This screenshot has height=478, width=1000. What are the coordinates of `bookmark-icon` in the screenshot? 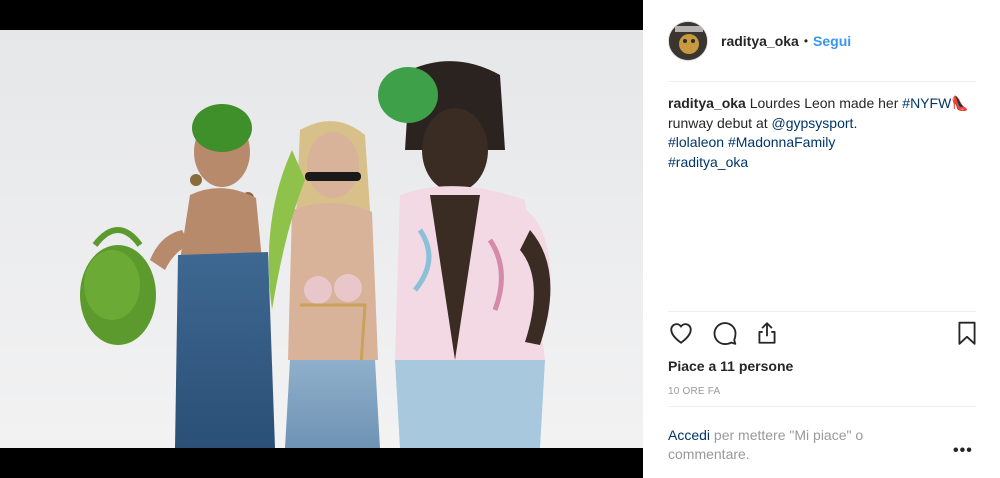 It's located at (967, 333).